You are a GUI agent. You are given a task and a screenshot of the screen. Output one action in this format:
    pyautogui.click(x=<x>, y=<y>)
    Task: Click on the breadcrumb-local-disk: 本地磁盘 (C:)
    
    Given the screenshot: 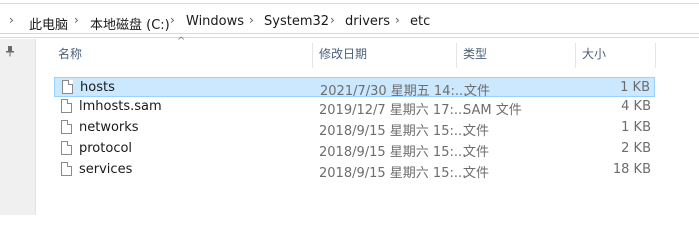 What is the action you would take?
    pyautogui.click(x=130, y=23)
    